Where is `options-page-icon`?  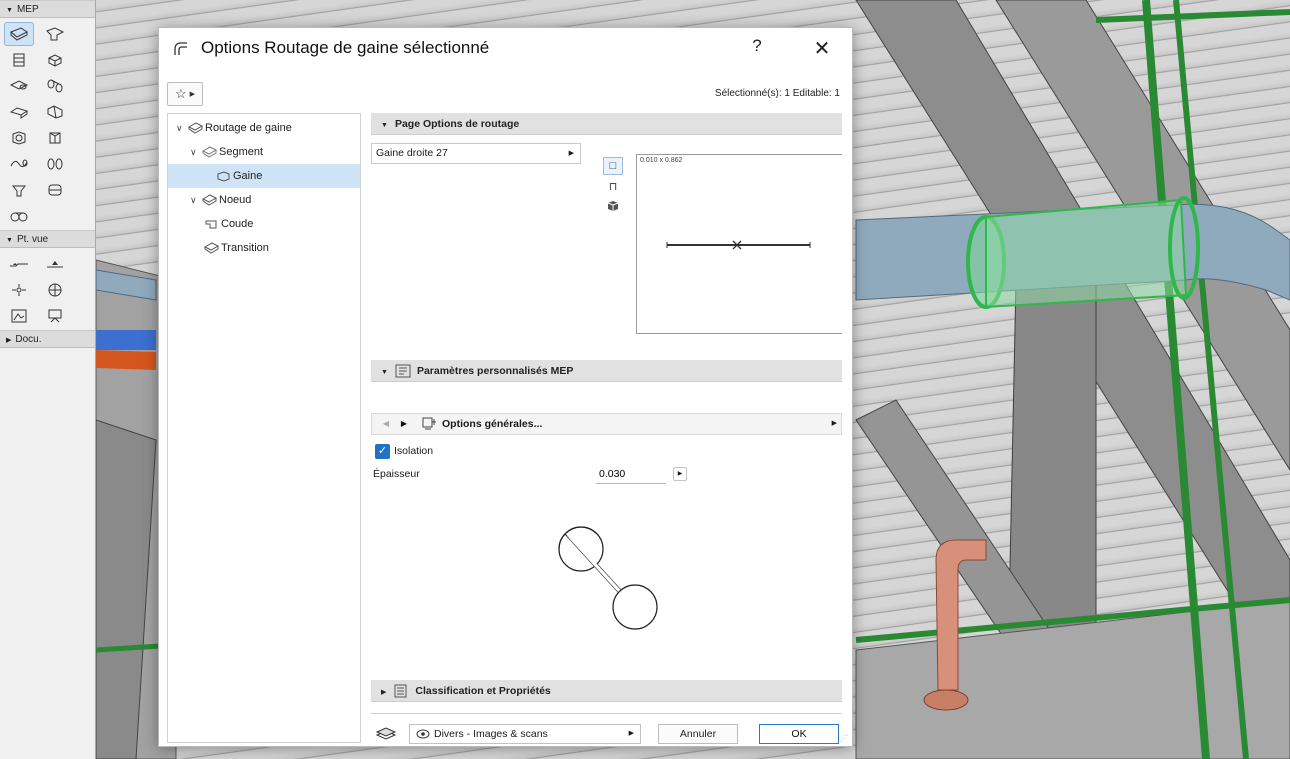 options-page-icon is located at coordinates (429, 423).